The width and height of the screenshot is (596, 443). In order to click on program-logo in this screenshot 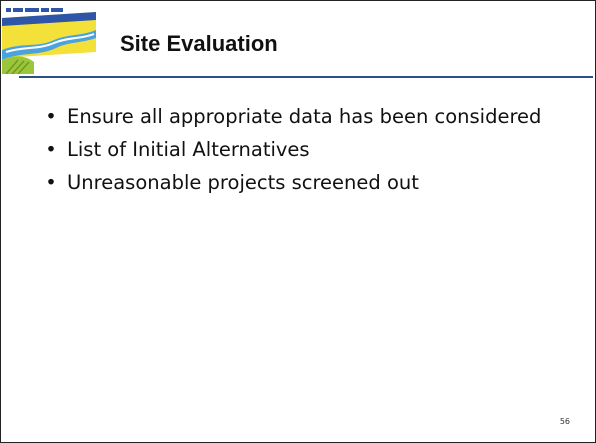, I will do `click(49, 40)`.